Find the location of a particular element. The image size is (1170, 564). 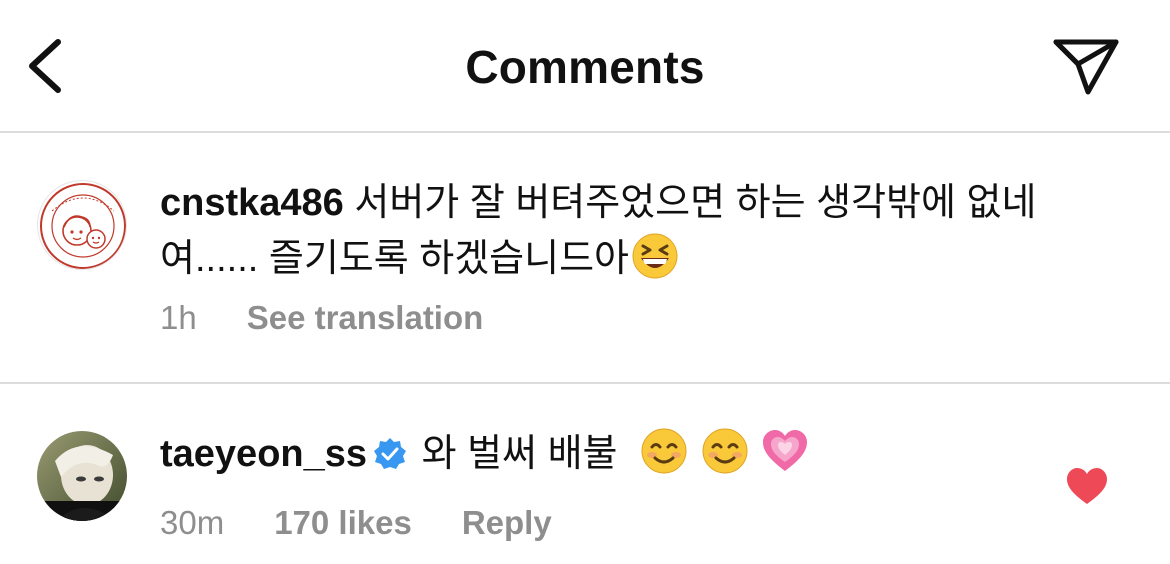

grinning-squinting-face-icon is located at coordinates (655, 256).